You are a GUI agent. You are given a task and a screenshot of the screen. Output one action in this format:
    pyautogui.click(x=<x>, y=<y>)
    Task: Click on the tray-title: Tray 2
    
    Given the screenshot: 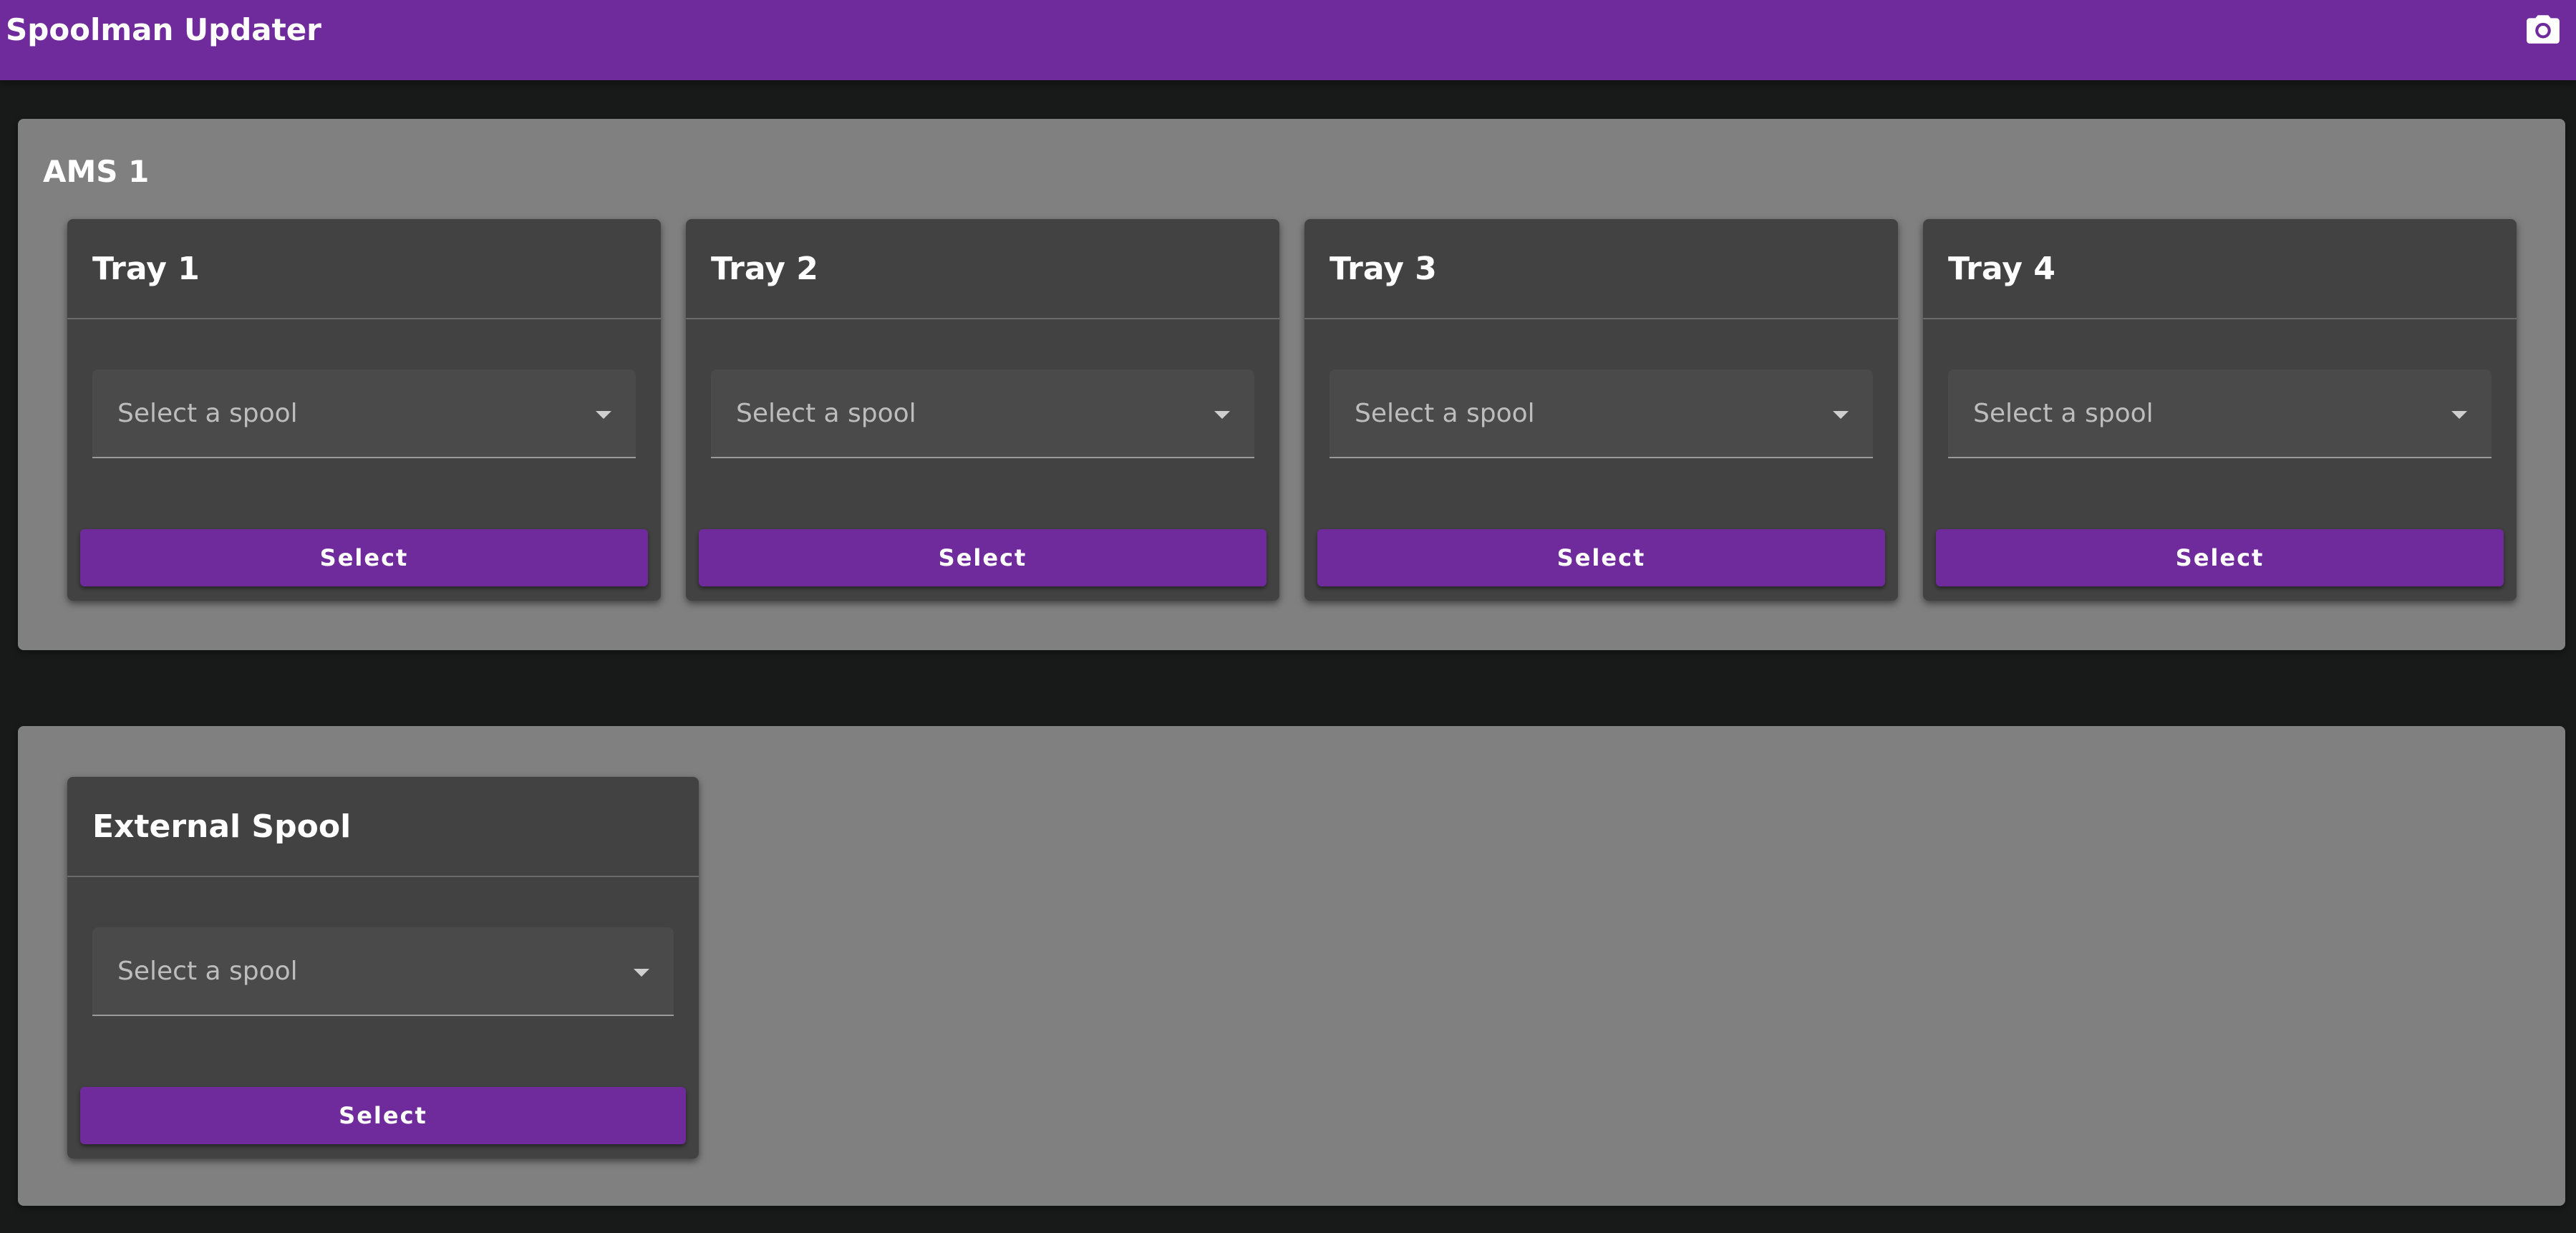 What is the action you would take?
    pyautogui.click(x=765, y=269)
    